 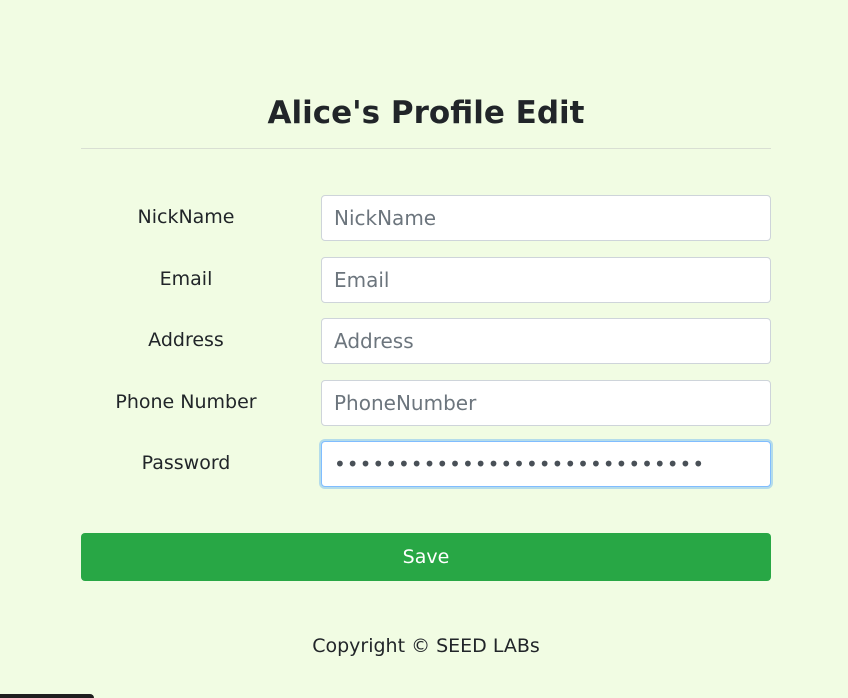 What do you see at coordinates (546, 403) in the screenshot?
I see `phone-number-input` at bounding box center [546, 403].